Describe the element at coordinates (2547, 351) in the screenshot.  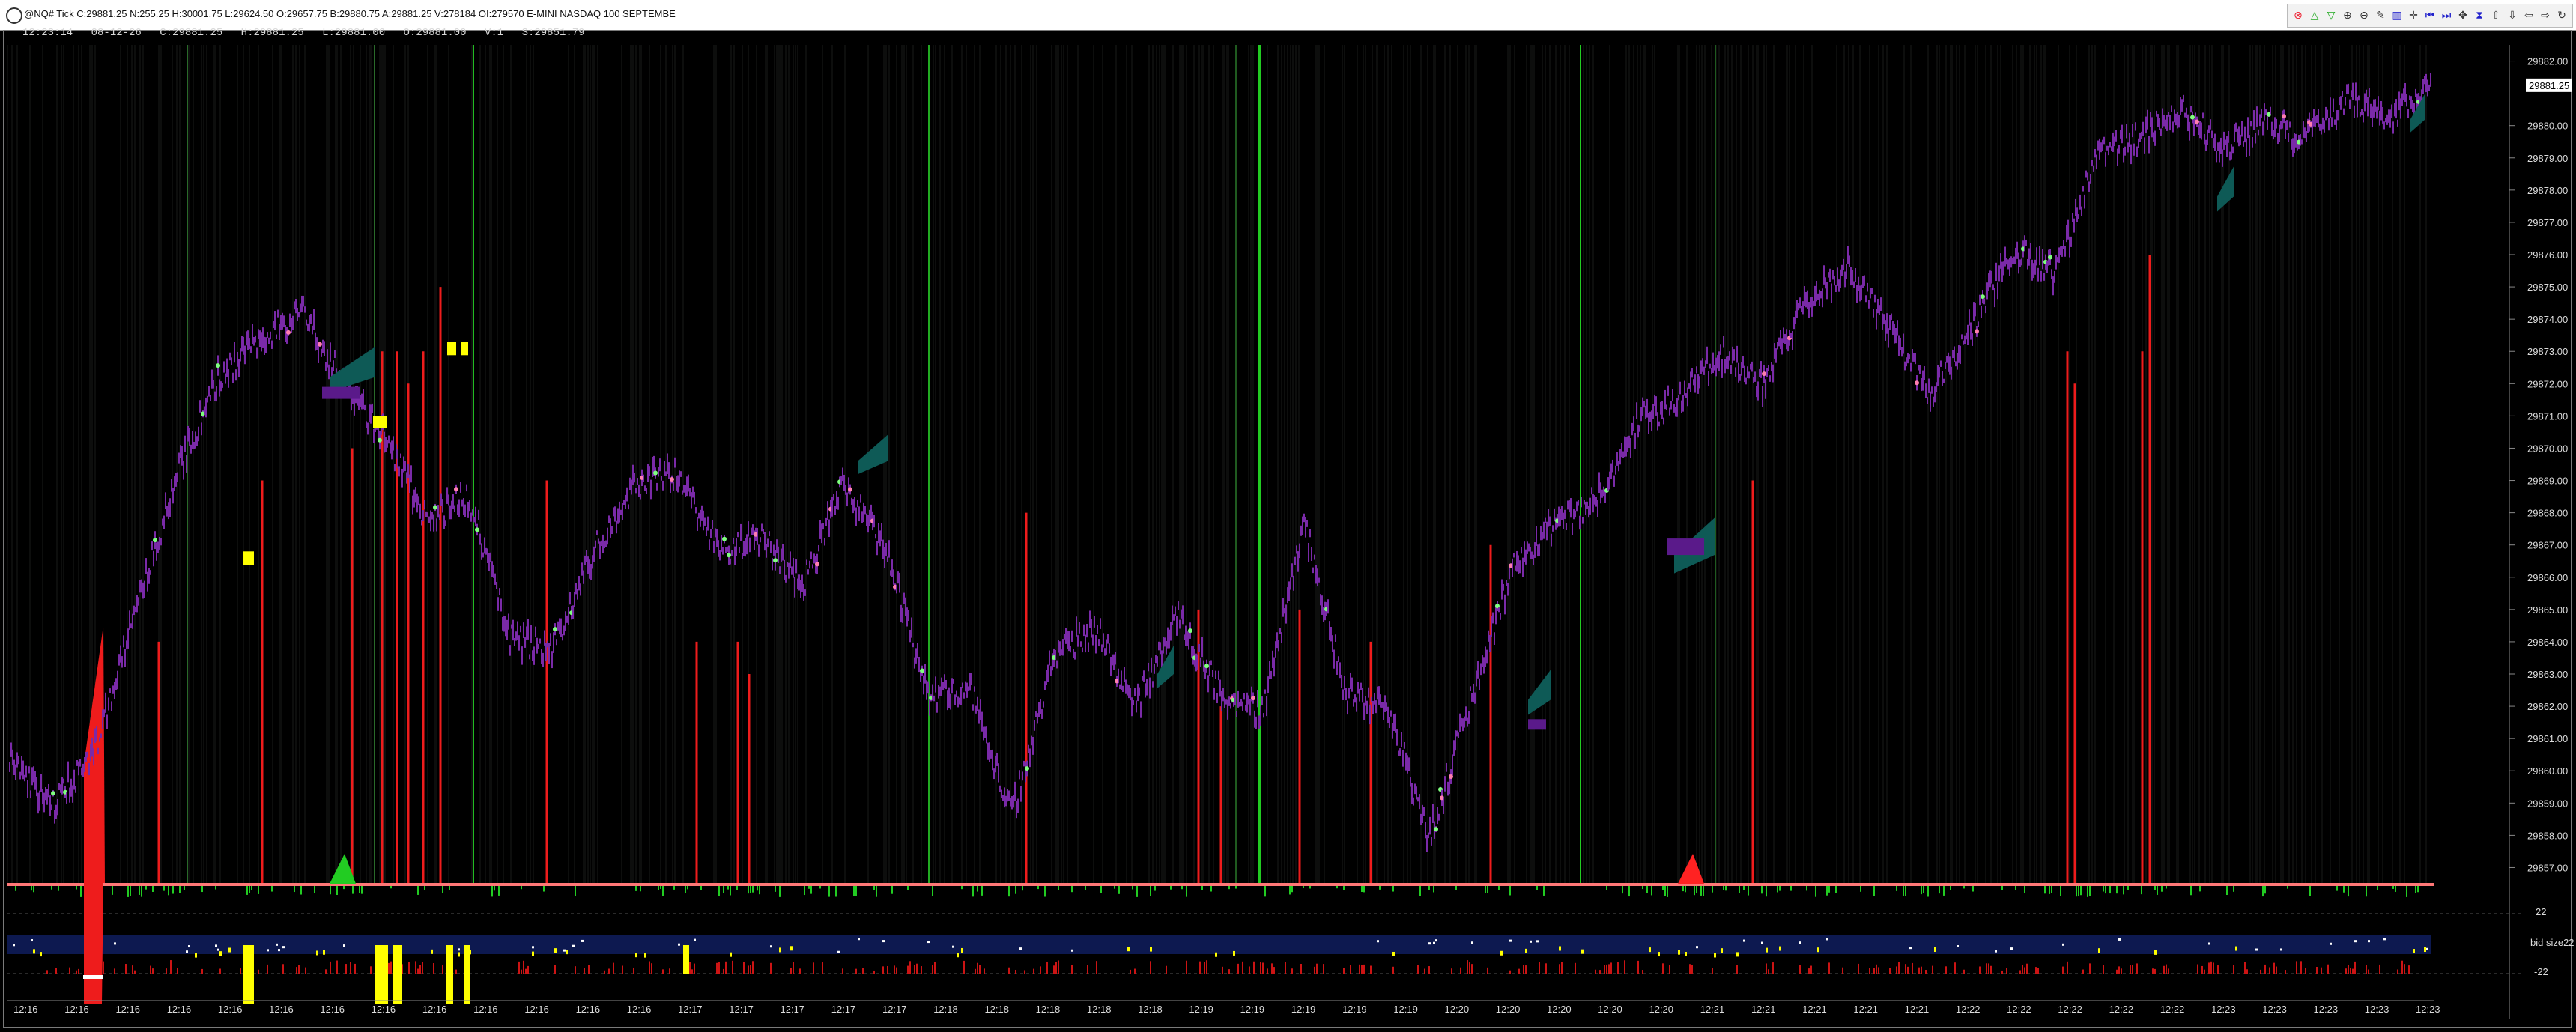
I see `price-label: 29873.00` at that location.